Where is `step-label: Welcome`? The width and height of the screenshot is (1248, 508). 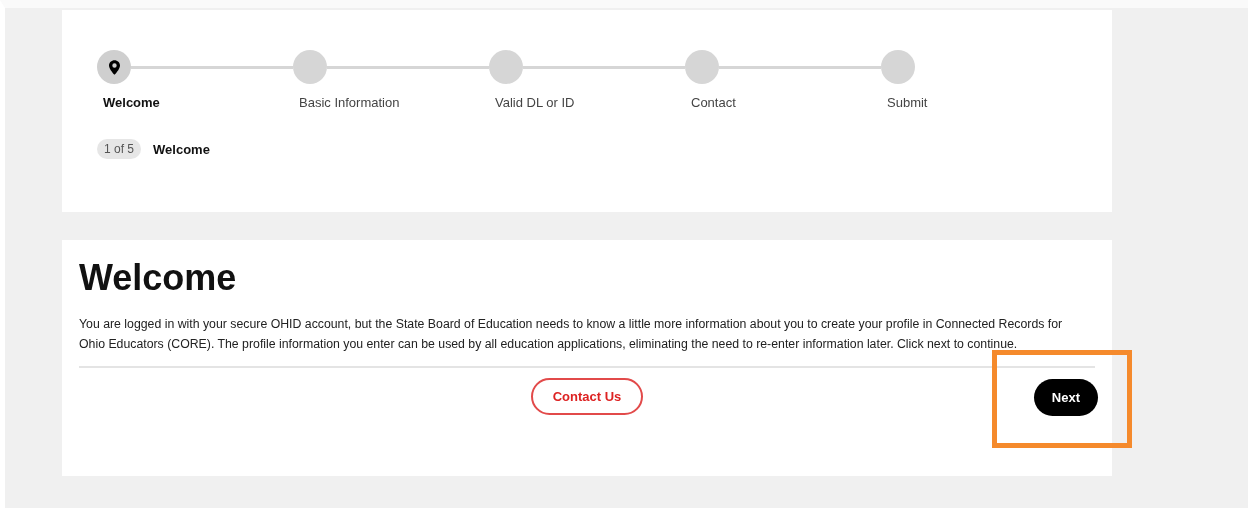 step-label: Welcome is located at coordinates (132, 102).